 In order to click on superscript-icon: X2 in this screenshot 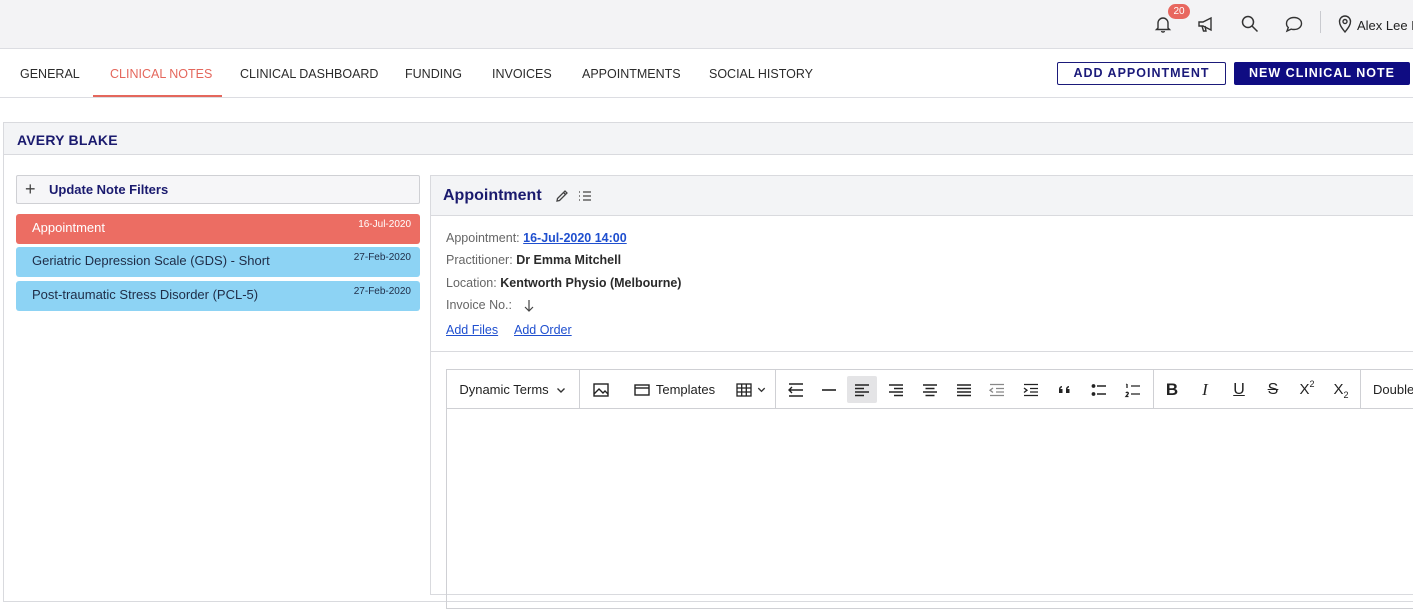, I will do `click(1307, 389)`.